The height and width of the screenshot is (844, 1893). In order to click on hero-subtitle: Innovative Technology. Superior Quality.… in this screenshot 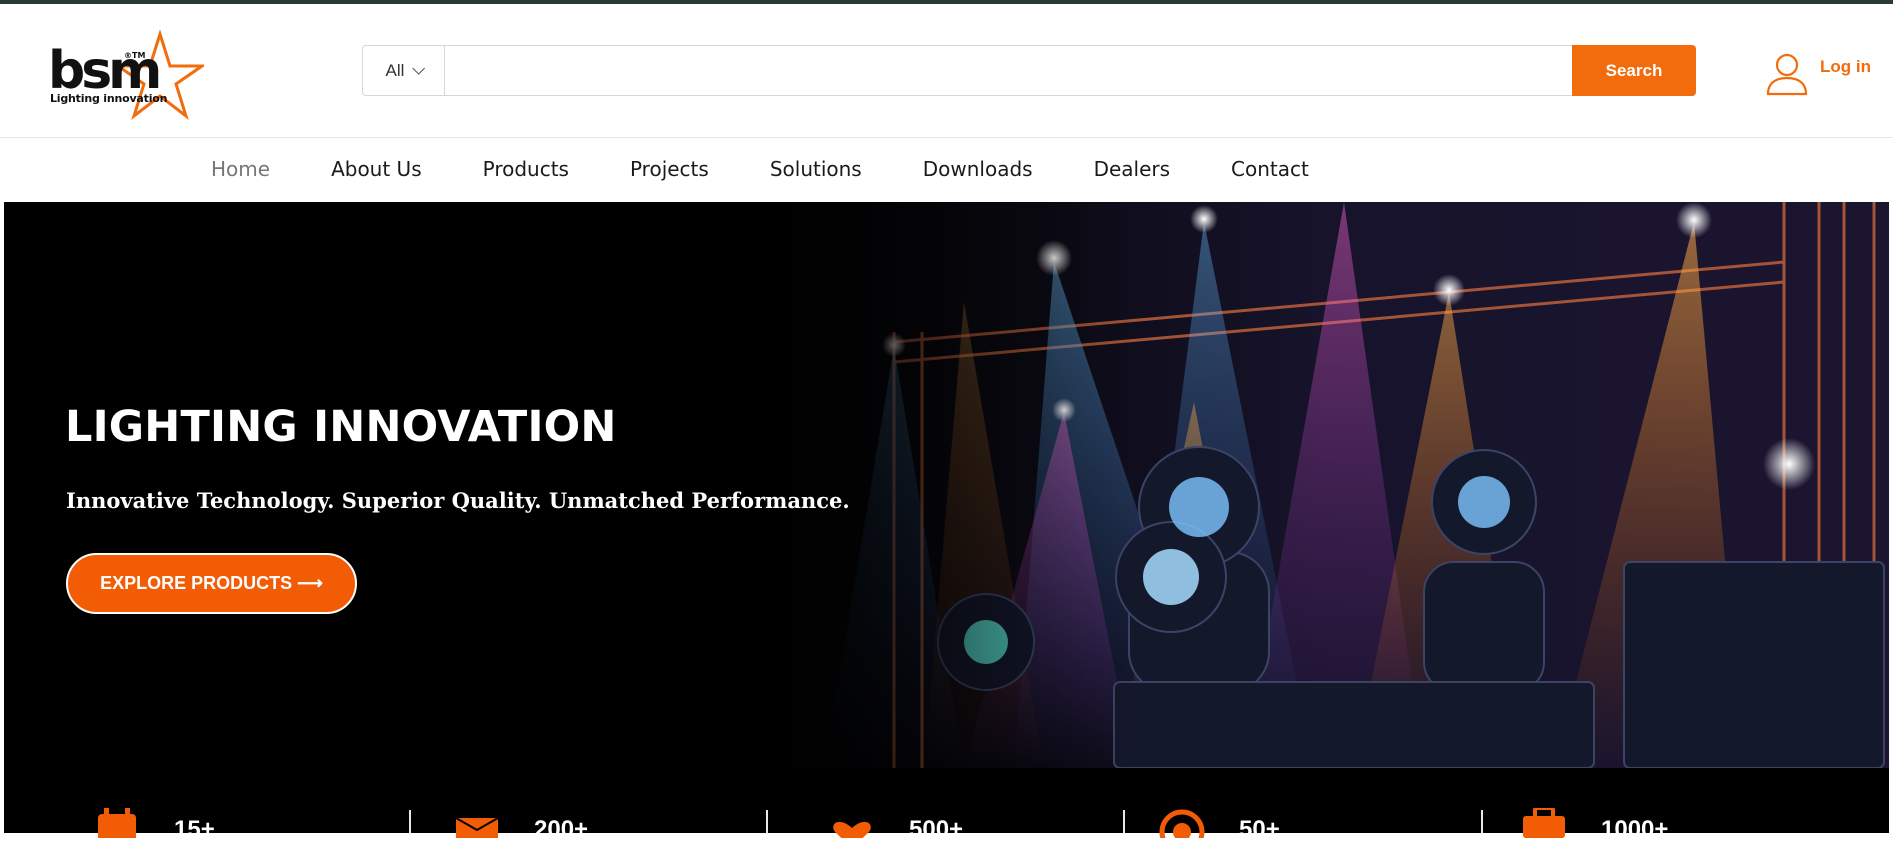, I will do `click(458, 500)`.